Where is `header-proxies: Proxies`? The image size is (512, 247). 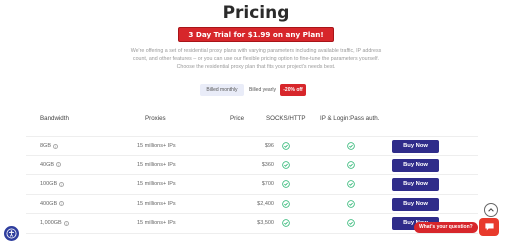
header-proxies: Proxies is located at coordinates (155, 118).